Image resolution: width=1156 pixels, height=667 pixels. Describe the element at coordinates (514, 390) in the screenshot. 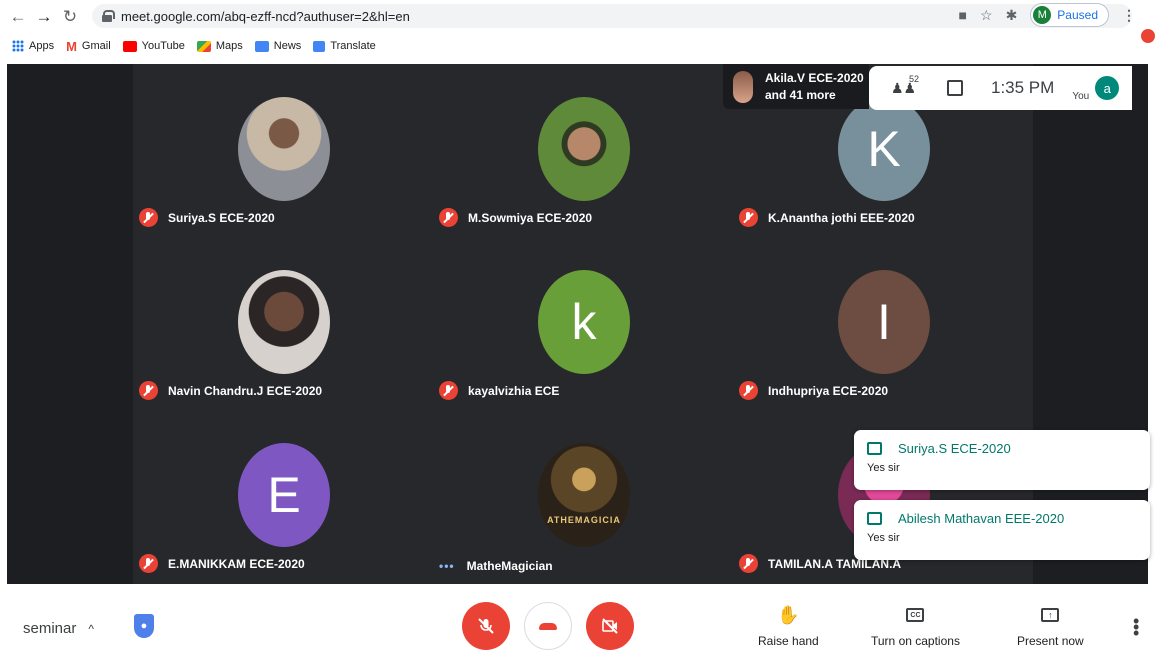

I see `participant-name: kayalvizhia ECE` at that location.